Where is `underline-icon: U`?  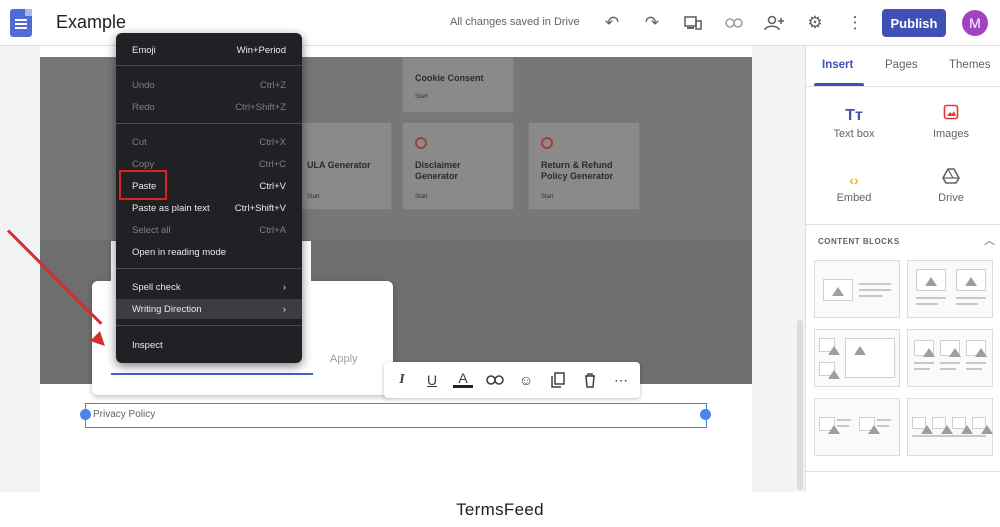
underline-icon: U is located at coordinates (432, 380).